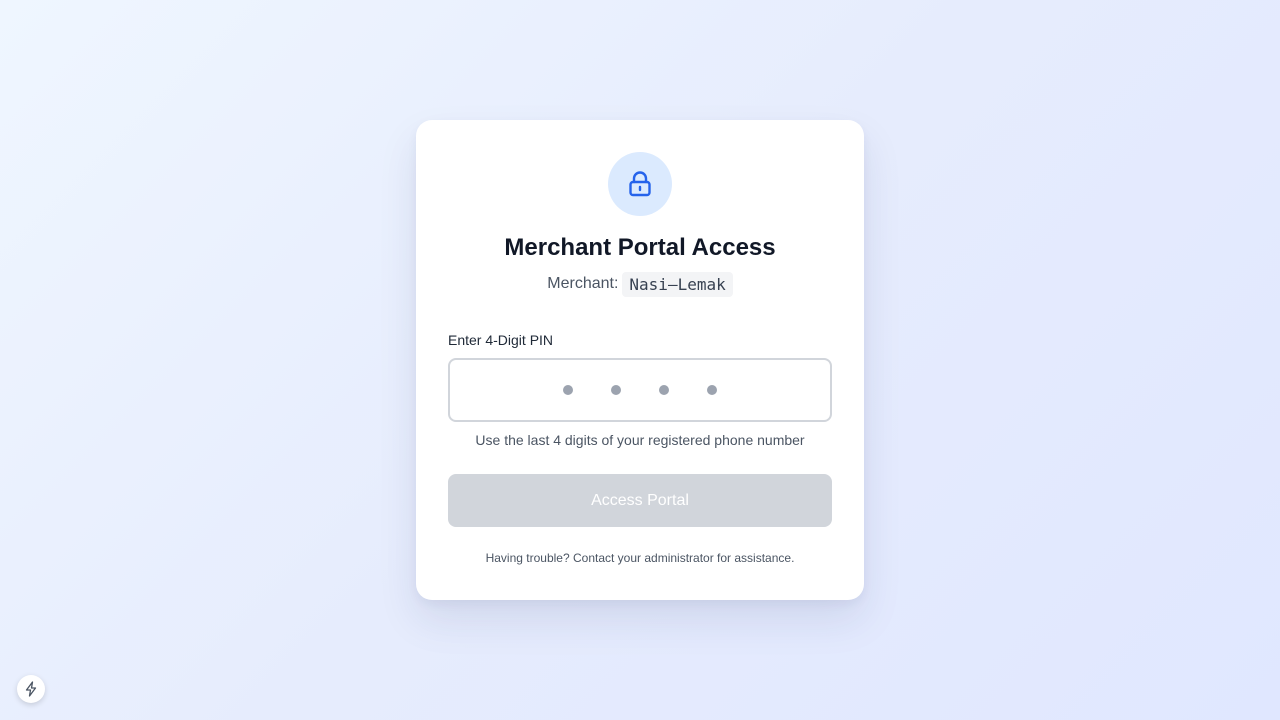 This screenshot has width=1280, height=720. Describe the element at coordinates (640, 247) in the screenshot. I see `page-title: Merchant Portal Access` at that location.